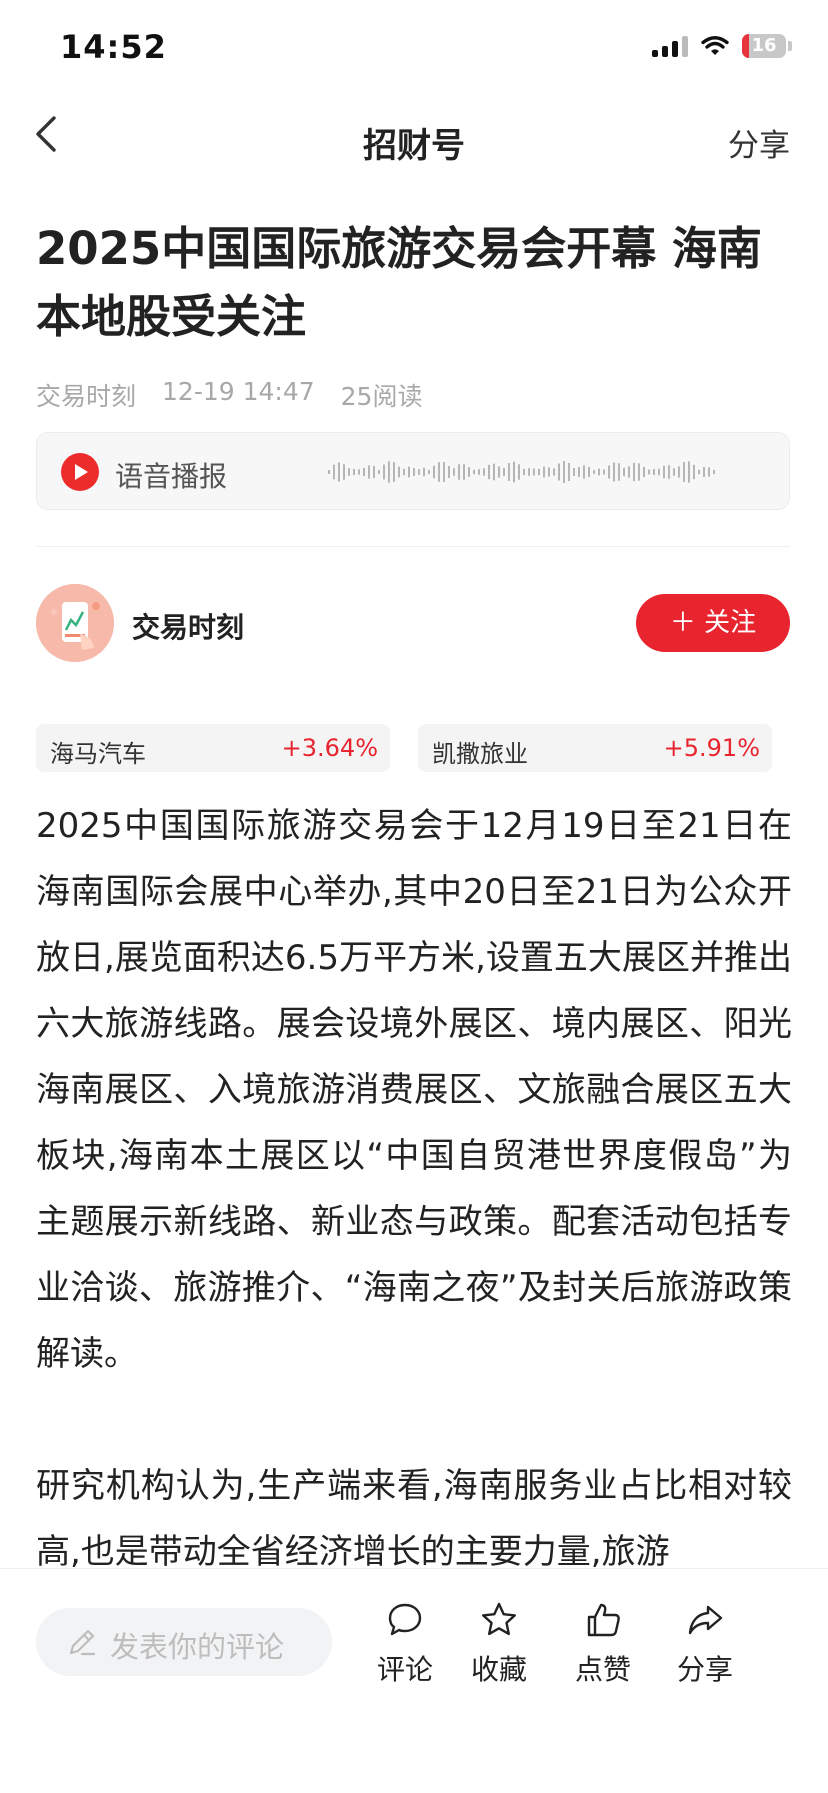 Image resolution: width=828 pixels, height=1793 pixels. I want to click on status-time: 14:52, so click(113, 47).